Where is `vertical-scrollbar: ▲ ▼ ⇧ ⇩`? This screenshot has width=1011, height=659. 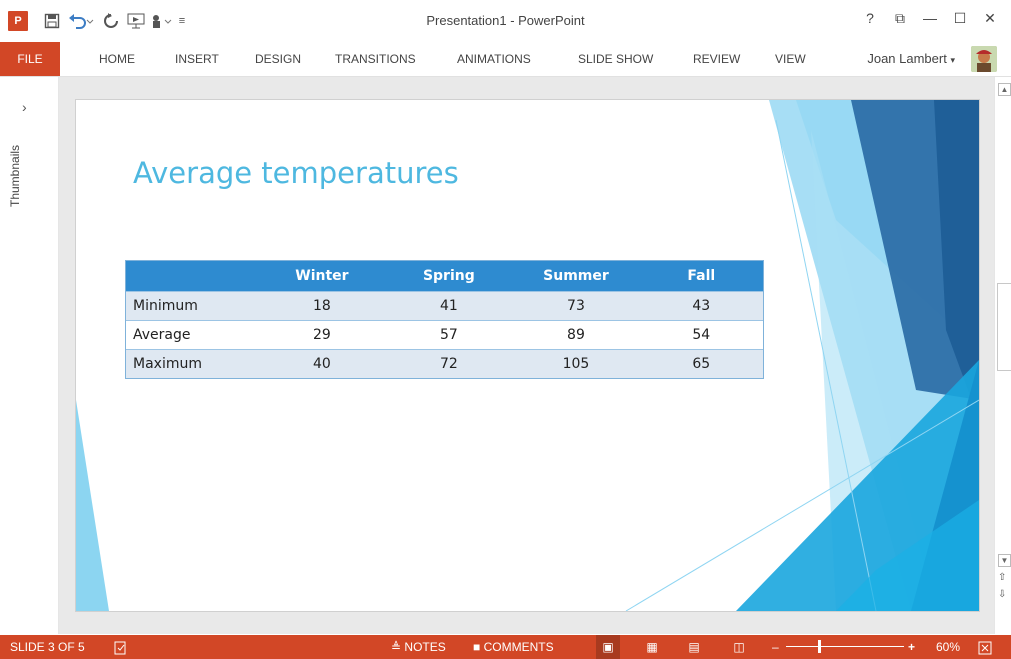 vertical-scrollbar: ▲ ▼ ⇧ ⇩ is located at coordinates (1002, 355).